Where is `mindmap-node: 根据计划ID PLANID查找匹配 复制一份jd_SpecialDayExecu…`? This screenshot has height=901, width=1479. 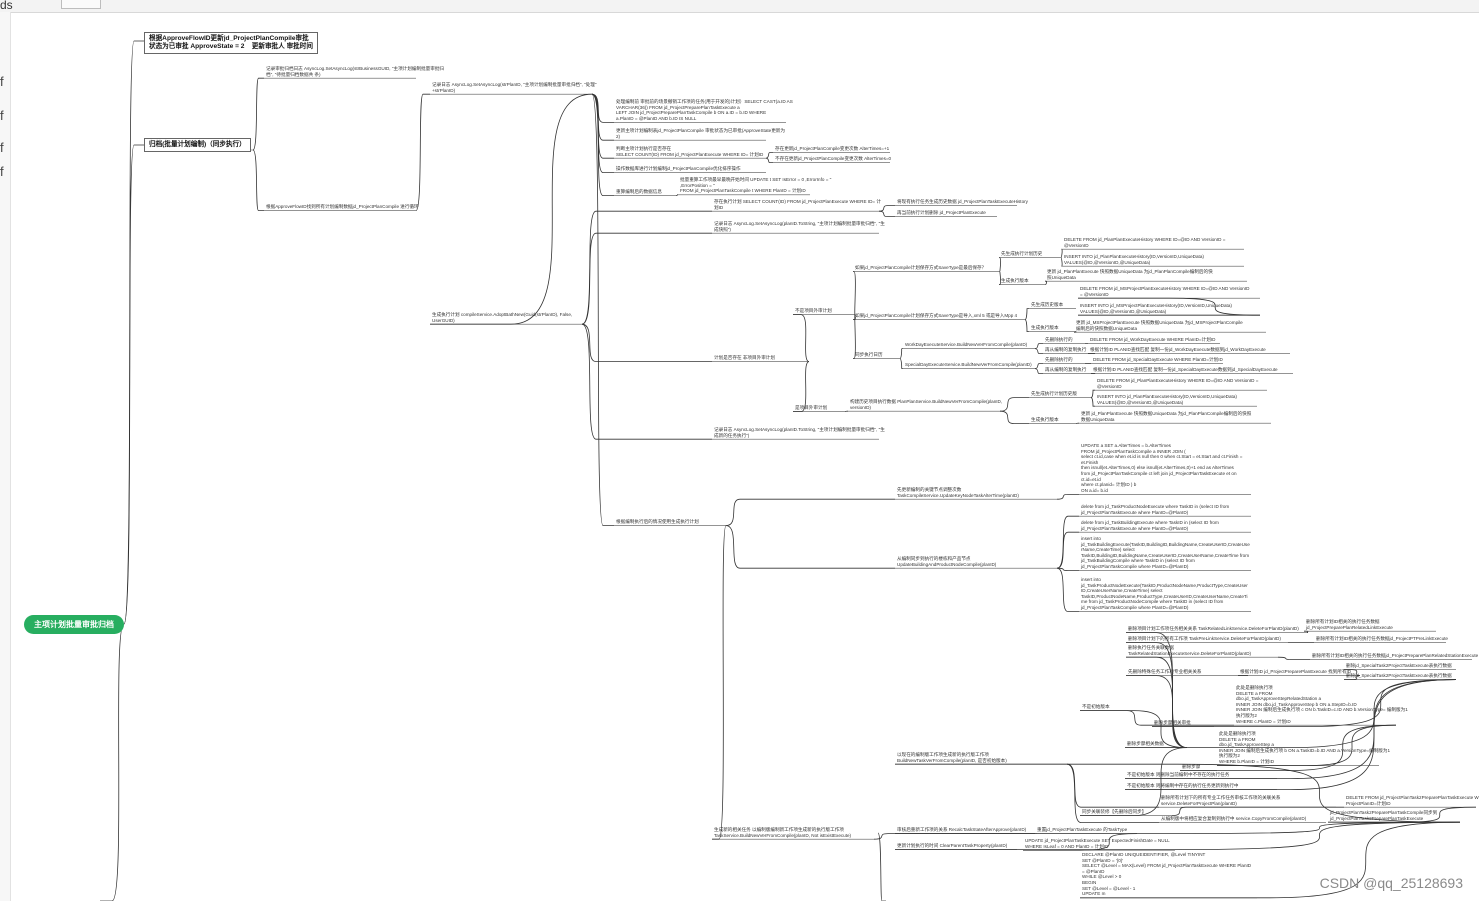
mindmap-node: 根据计划ID PLANID查找匹配 复制一份jd_SpecialDayExecu… is located at coordinates (1185, 370).